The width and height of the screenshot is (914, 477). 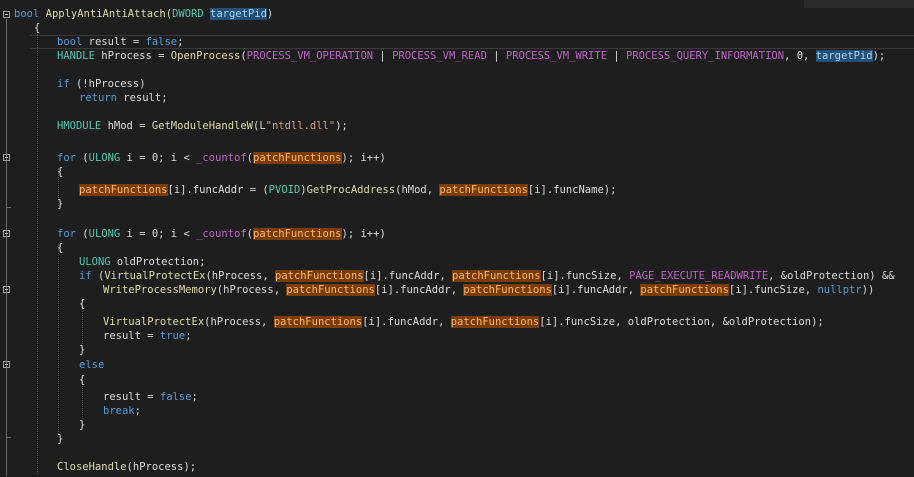 What do you see at coordinates (63, 84) in the screenshot?
I see `keyword: if` at bounding box center [63, 84].